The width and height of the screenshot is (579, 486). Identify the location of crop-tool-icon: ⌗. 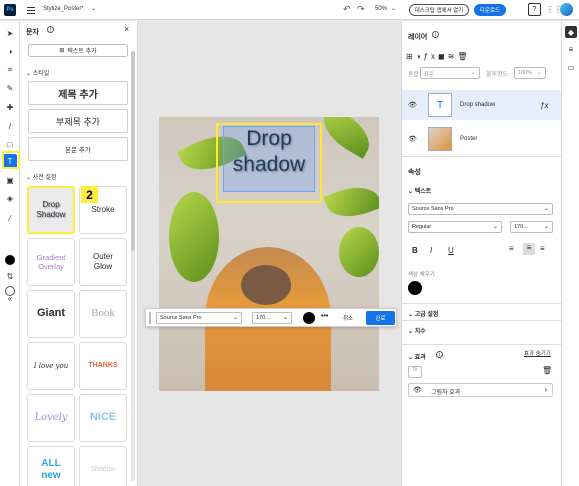
(10, 70).